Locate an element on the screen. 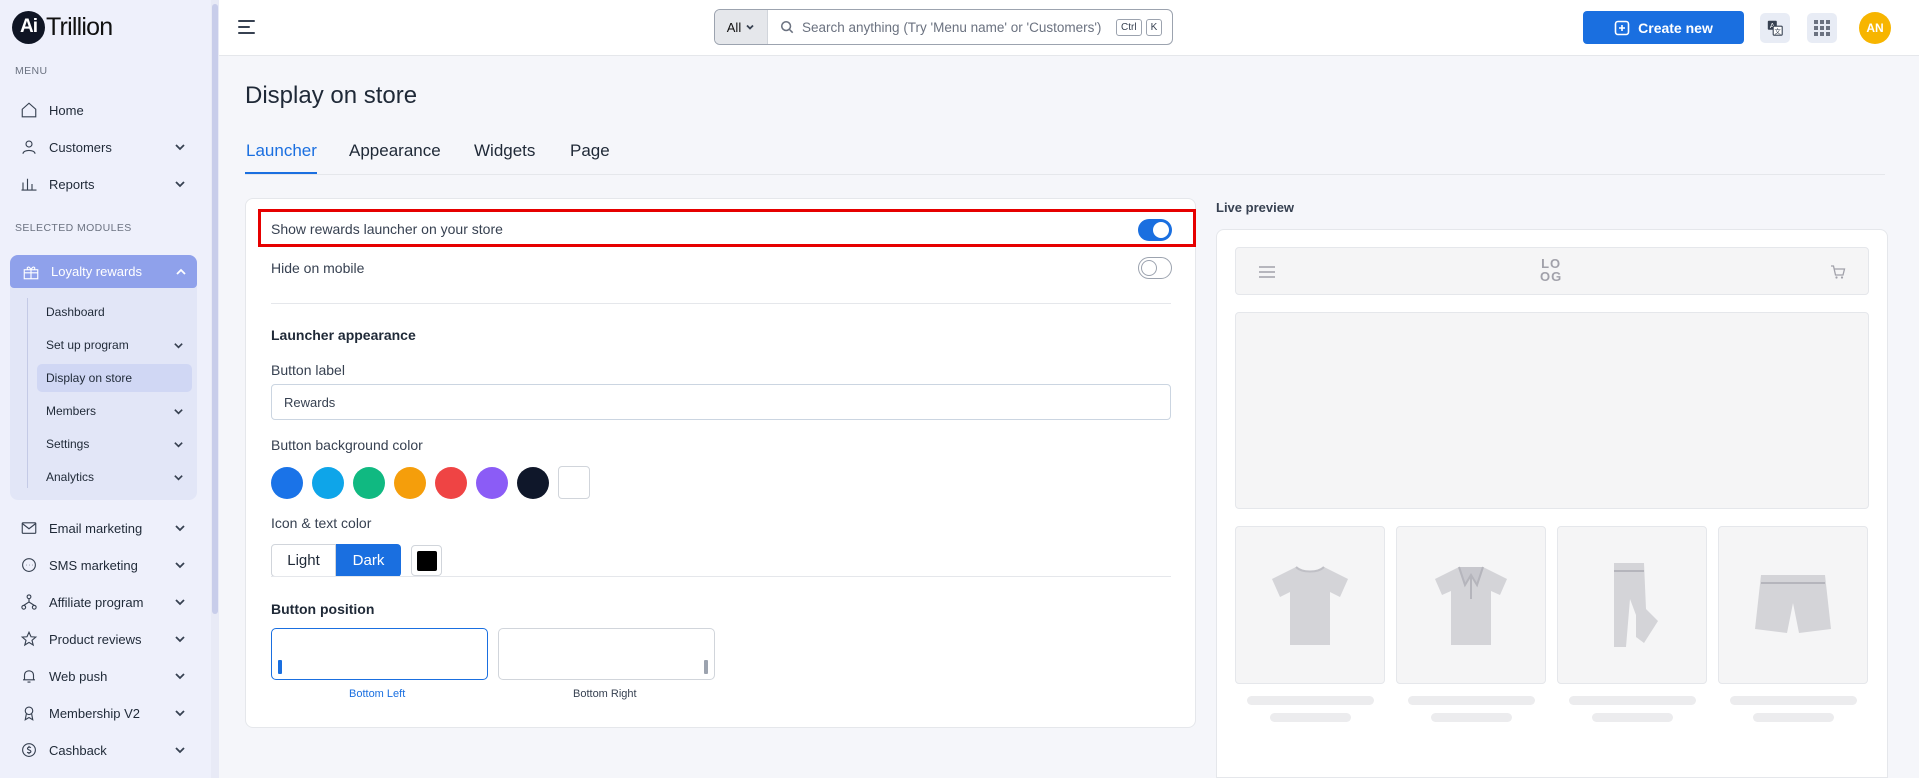  preview-hero-banner is located at coordinates (1552, 410).